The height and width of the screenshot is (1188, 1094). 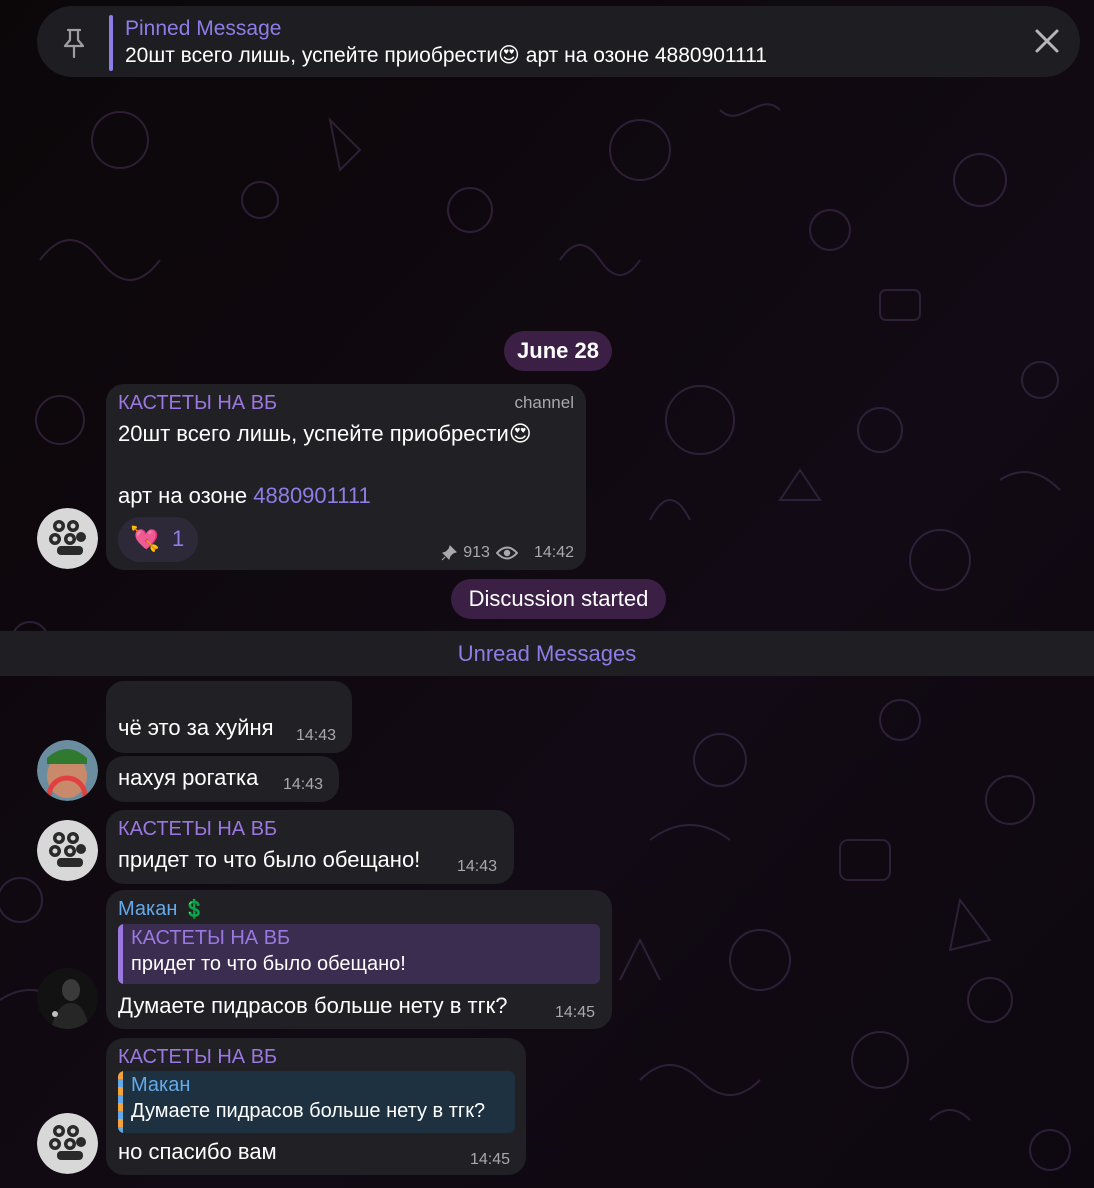 I want to click on message-time: 14:42, so click(x=553, y=552).